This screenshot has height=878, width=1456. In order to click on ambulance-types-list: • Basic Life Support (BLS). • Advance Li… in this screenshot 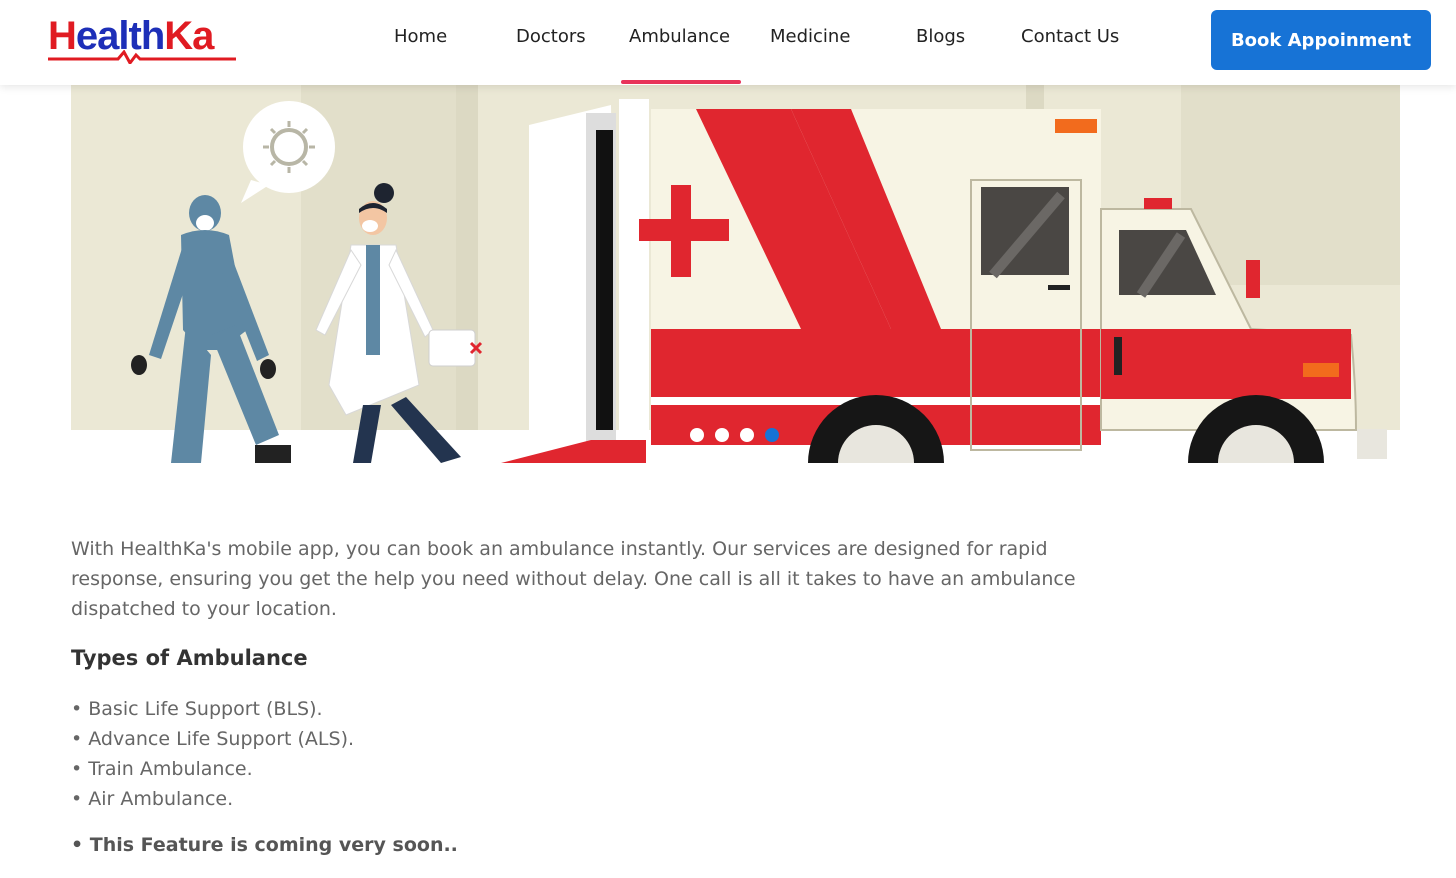, I will do `click(601, 754)`.